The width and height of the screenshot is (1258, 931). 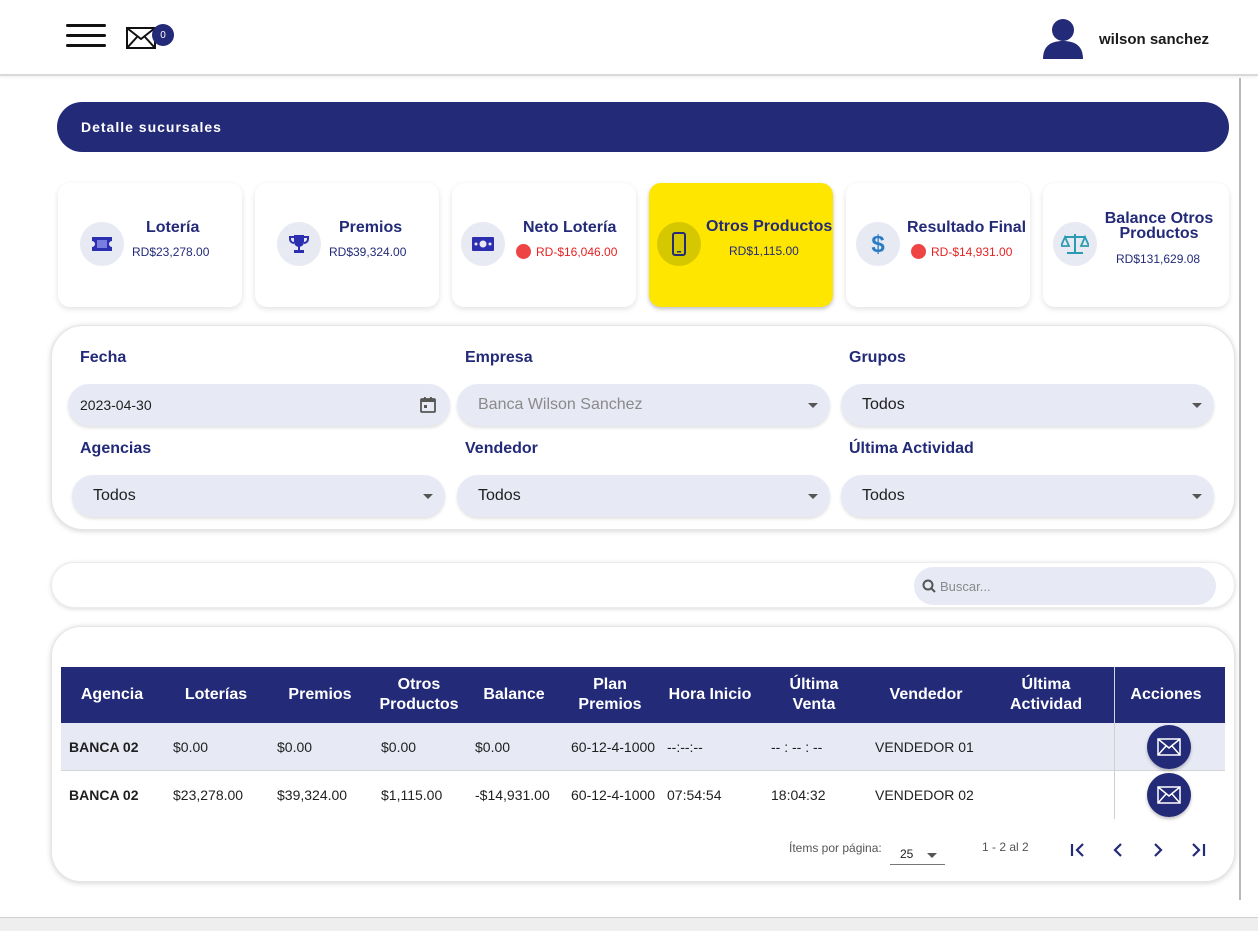 I want to click on cell-loterias: $23,278.00, so click(x=208, y=795).